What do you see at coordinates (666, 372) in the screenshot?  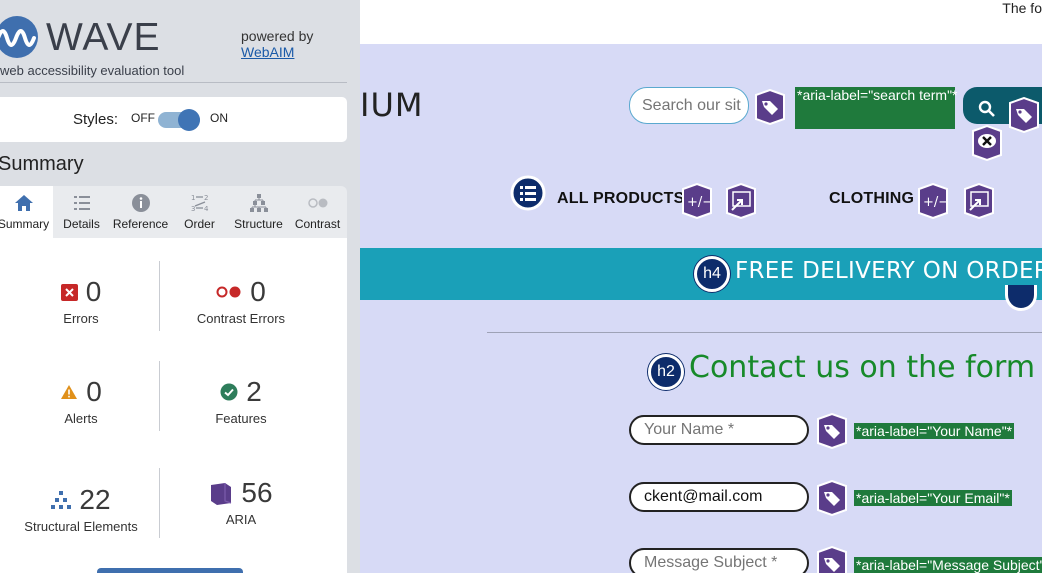 I see `h2-badge: h2` at bounding box center [666, 372].